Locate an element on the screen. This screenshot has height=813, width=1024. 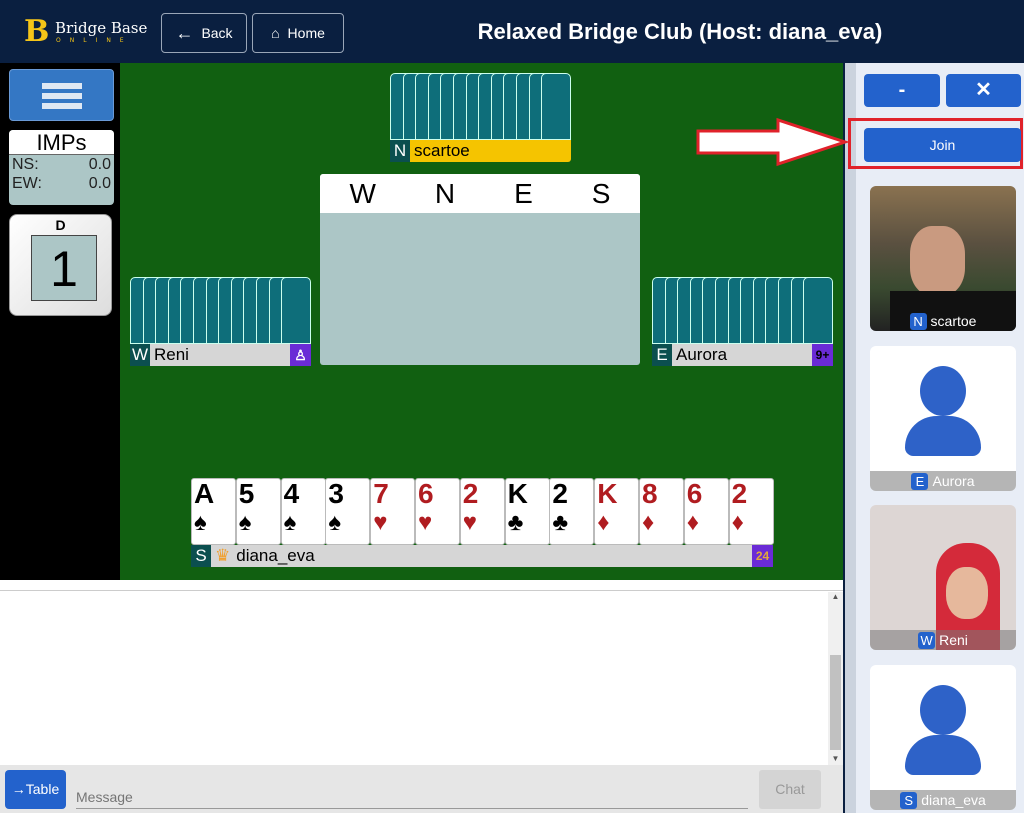
user-star-icon: ♙ is located at coordinates (300, 355).